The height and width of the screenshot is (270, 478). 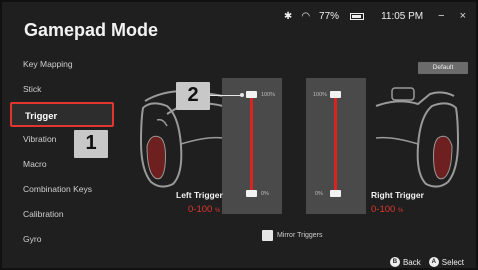 What do you see at coordinates (267, 235) in the screenshot?
I see `mirror-triggers-checkbox` at bounding box center [267, 235].